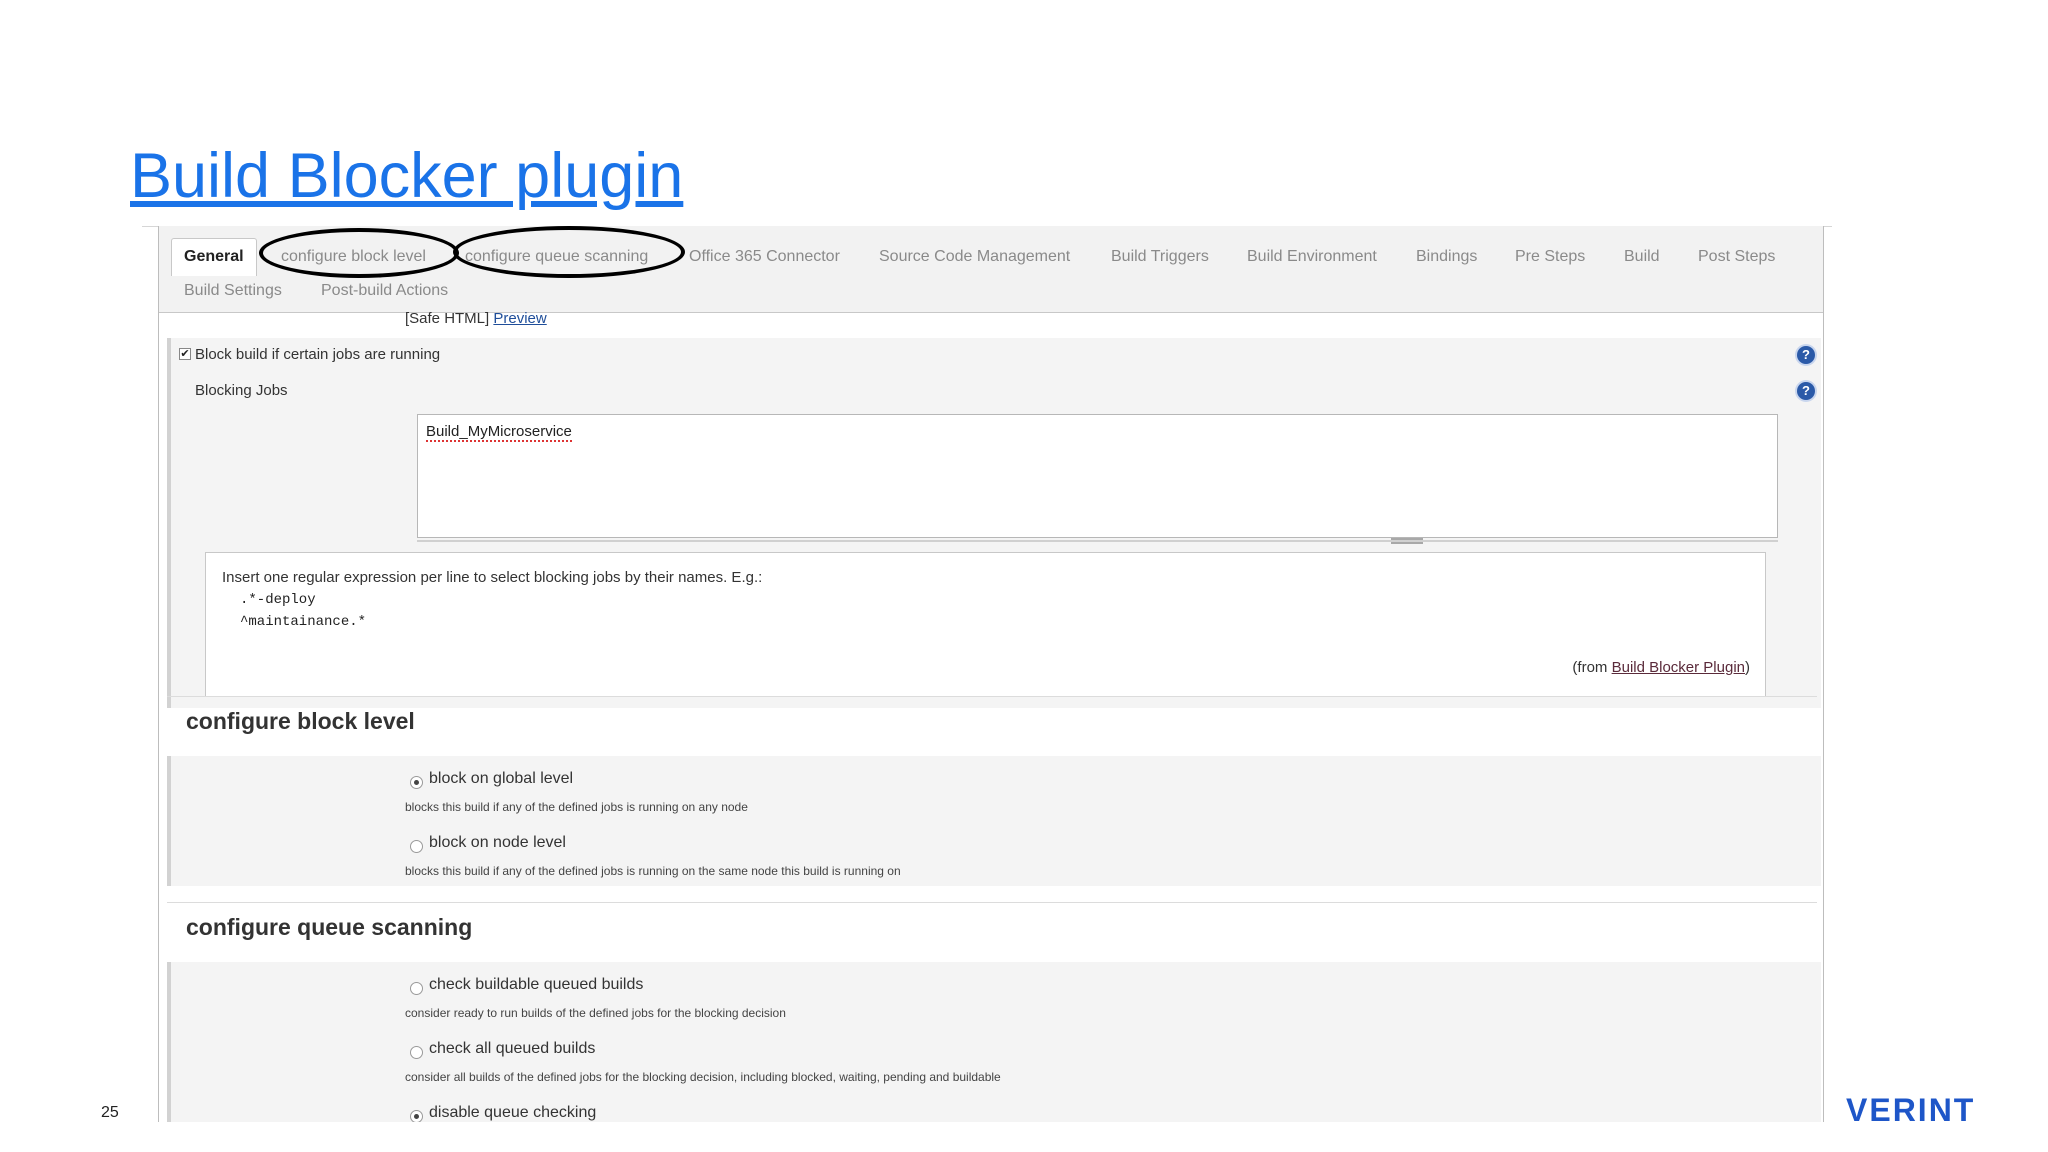  I want to click on page-number: 25, so click(110, 1112).